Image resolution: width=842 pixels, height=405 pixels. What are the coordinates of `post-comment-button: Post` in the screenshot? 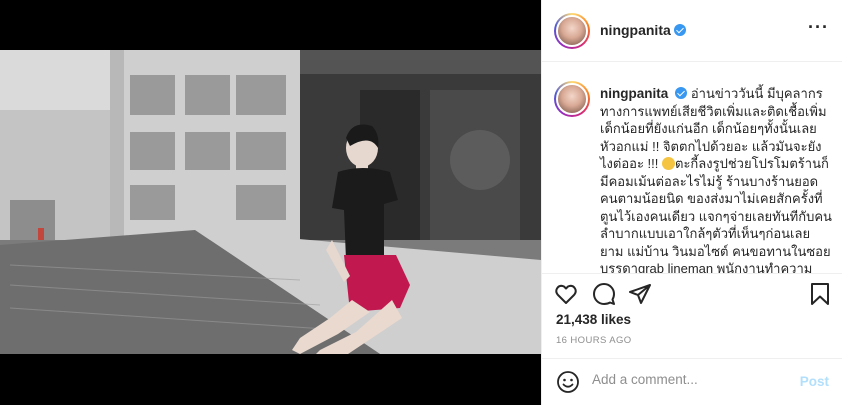 It's located at (814, 381).